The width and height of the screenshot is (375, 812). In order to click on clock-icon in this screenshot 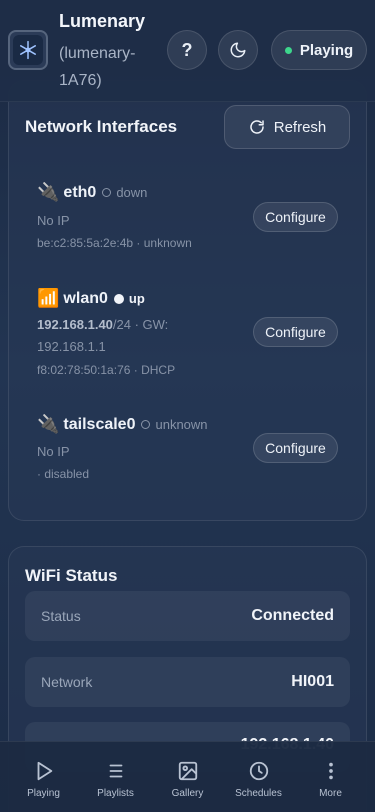, I will do `click(258, 771)`.